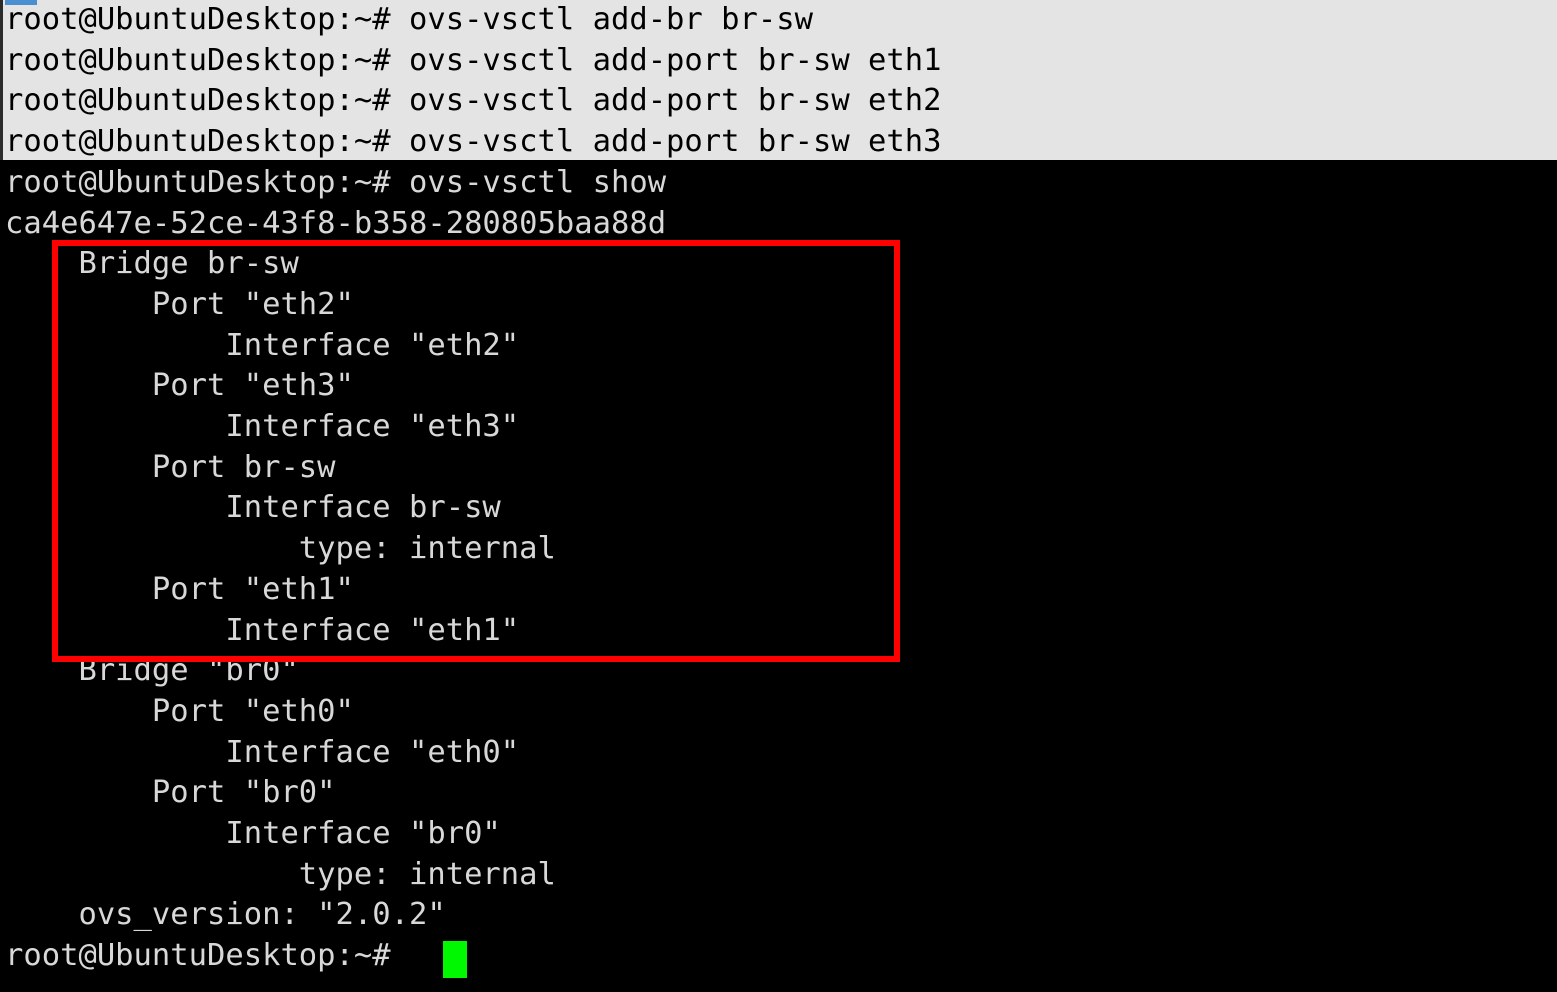  What do you see at coordinates (170, 793) in the screenshot?
I see `terminal-line: Port "br0"` at bounding box center [170, 793].